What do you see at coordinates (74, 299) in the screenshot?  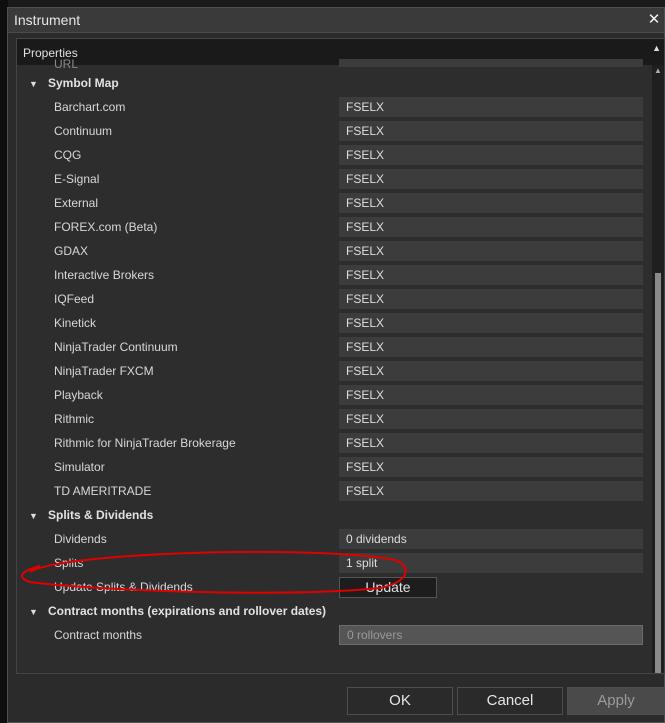 I see `property-label: IQFeed` at bounding box center [74, 299].